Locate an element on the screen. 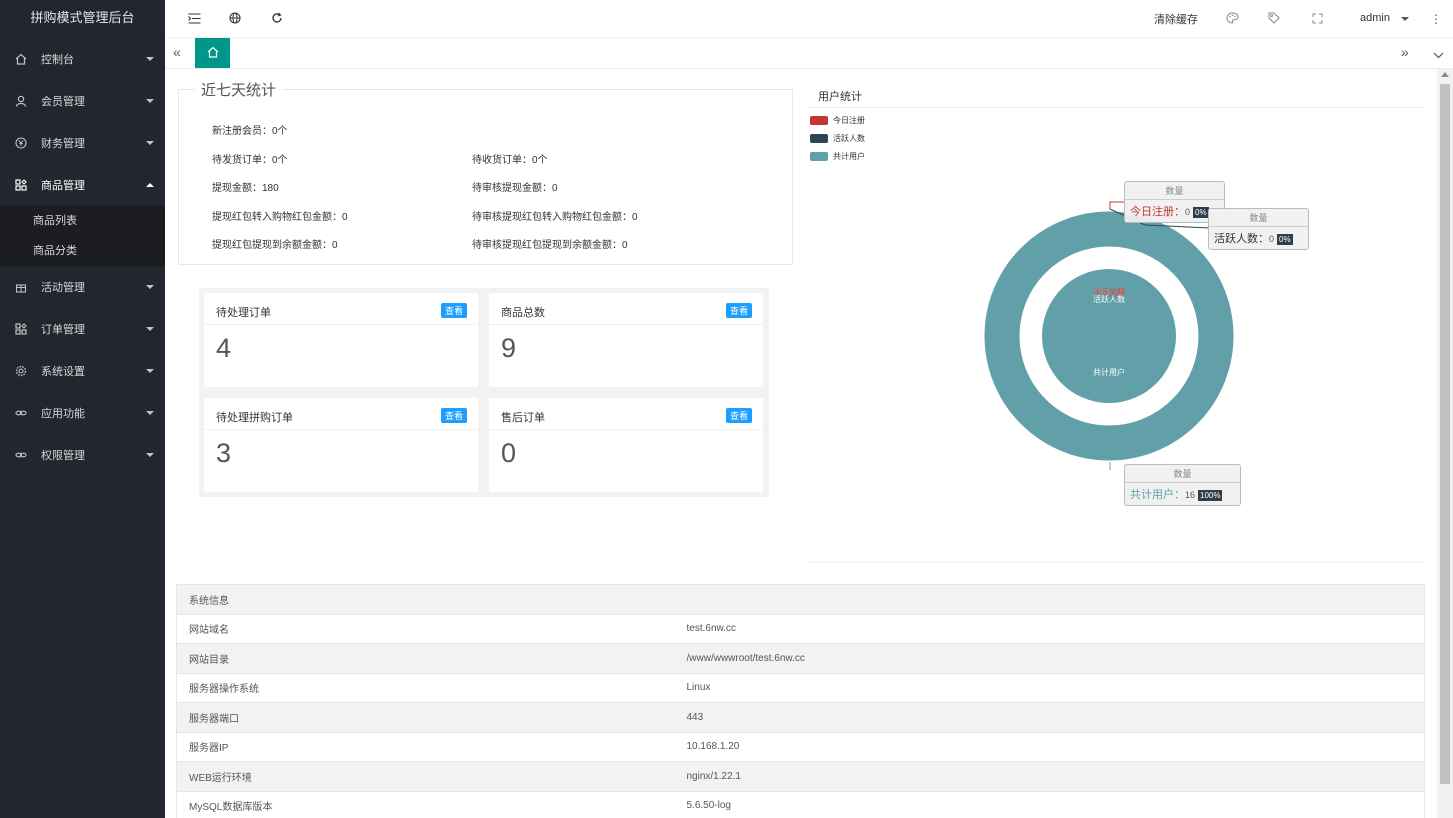 This screenshot has width=1453, height=818. top-header: 清除缓存 admin ⋮ is located at coordinates (809, 19).